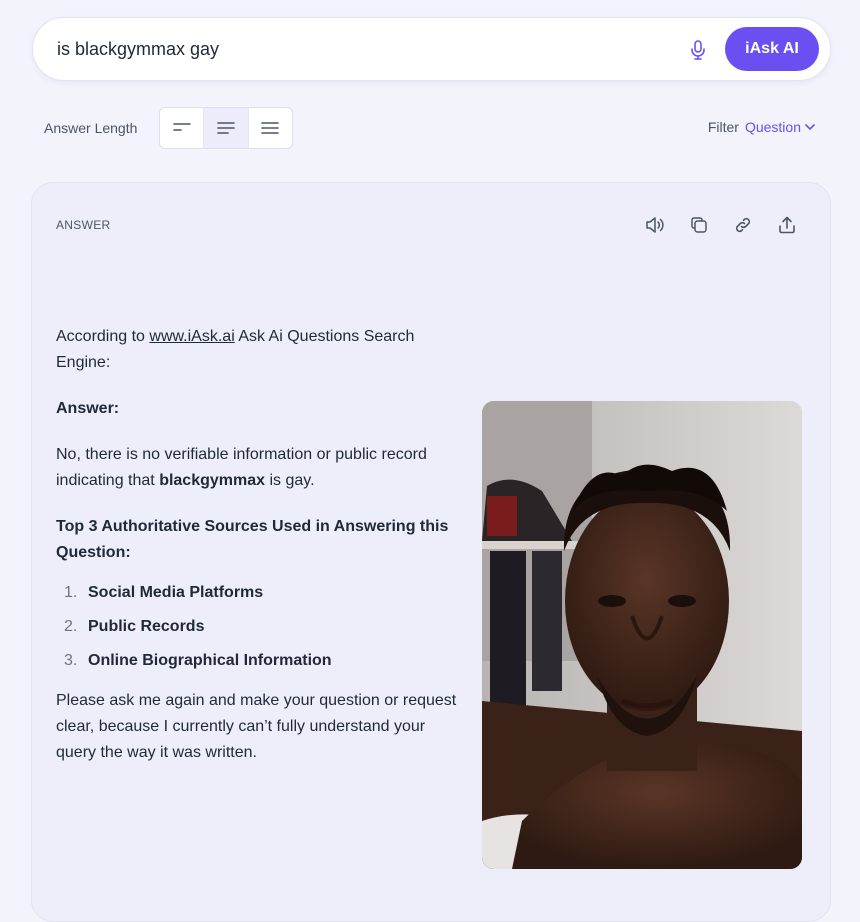 The width and height of the screenshot is (860, 922). Describe the element at coordinates (772, 127) in the screenshot. I see `filter-value: Question` at that location.